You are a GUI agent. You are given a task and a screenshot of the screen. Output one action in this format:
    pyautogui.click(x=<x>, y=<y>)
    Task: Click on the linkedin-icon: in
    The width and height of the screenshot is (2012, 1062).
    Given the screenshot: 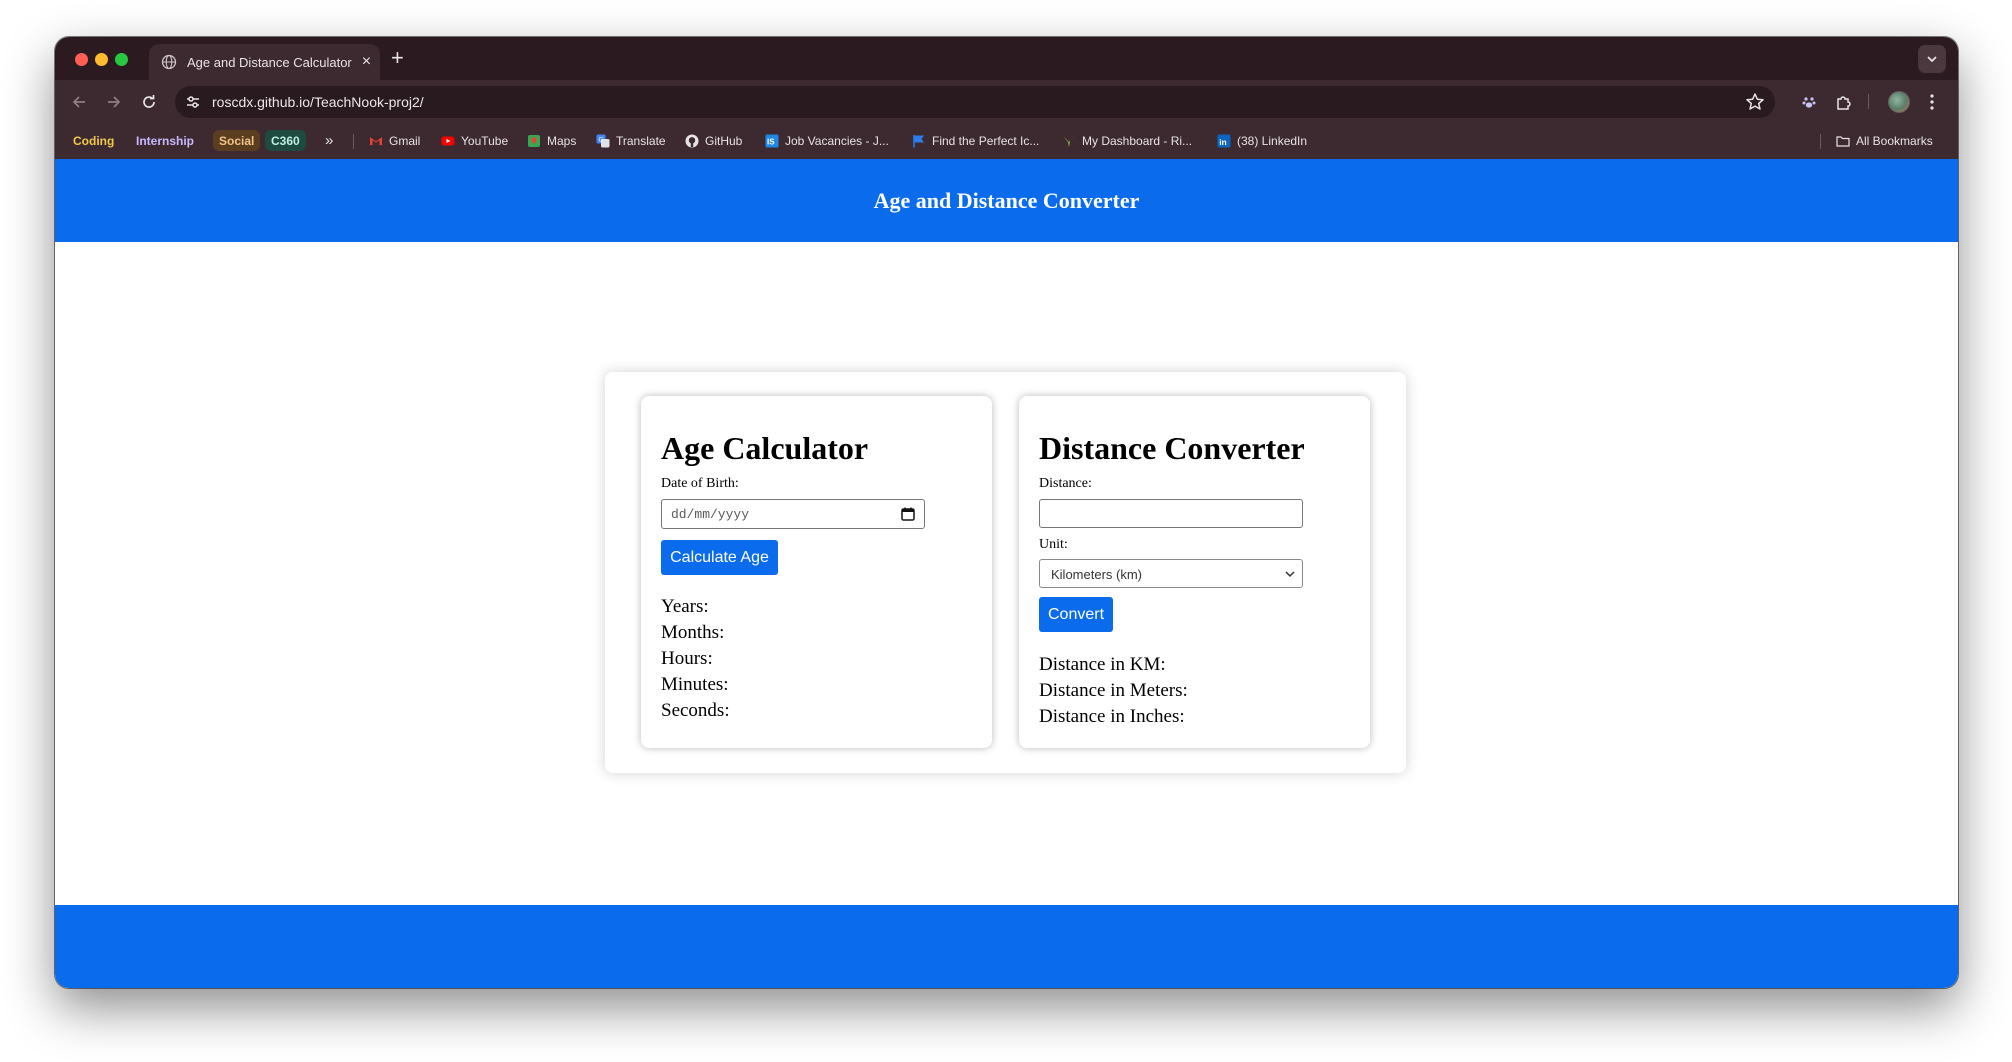 What is the action you would take?
    pyautogui.click(x=1224, y=140)
    